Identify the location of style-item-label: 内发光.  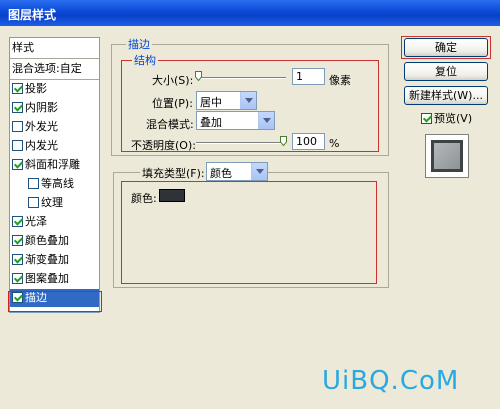
(41, 145).